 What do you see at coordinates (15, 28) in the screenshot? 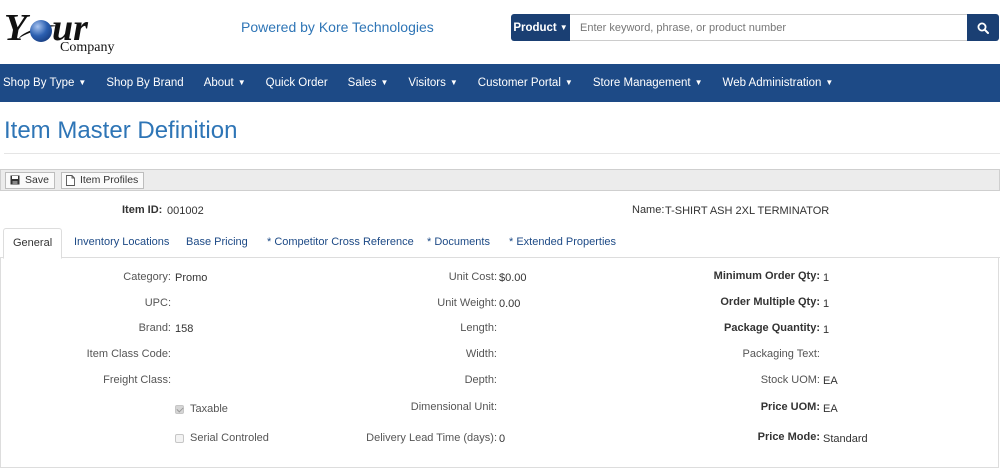
I see `logo-letter-y: Y` at bounding box center [15, 28].